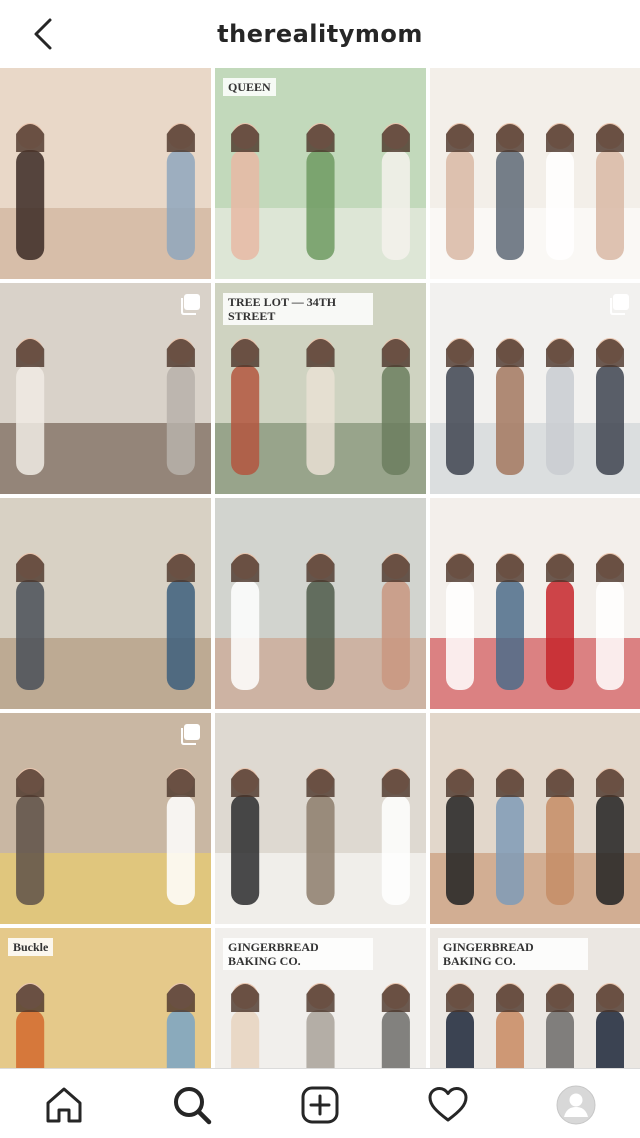 The height and width of the screenshot is (1138, 640). I want to click on post-three-kids, so click(535, 173).